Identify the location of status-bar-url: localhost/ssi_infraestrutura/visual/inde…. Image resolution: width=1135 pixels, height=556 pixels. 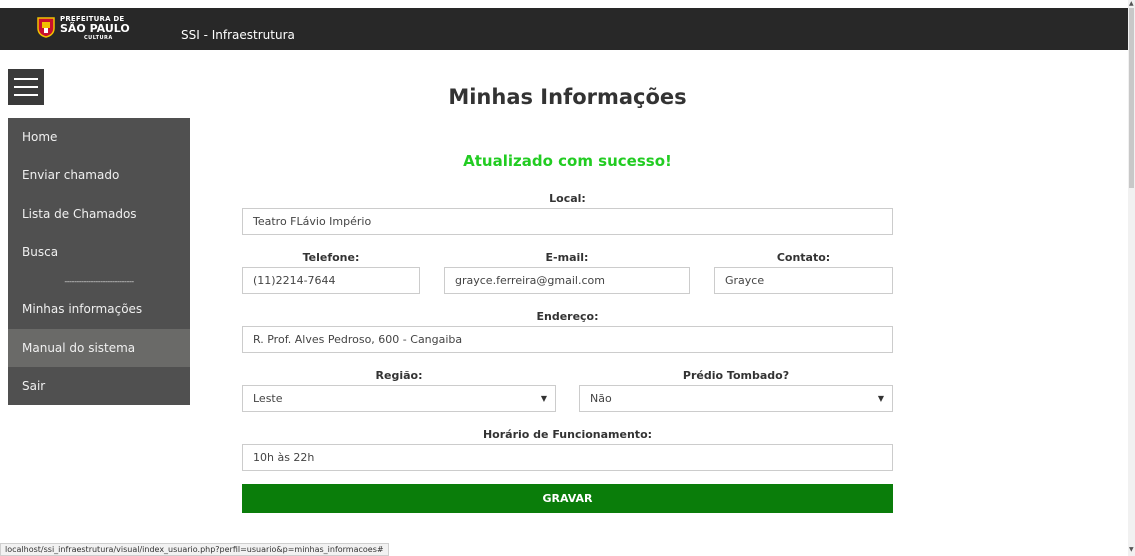
(194, 549).